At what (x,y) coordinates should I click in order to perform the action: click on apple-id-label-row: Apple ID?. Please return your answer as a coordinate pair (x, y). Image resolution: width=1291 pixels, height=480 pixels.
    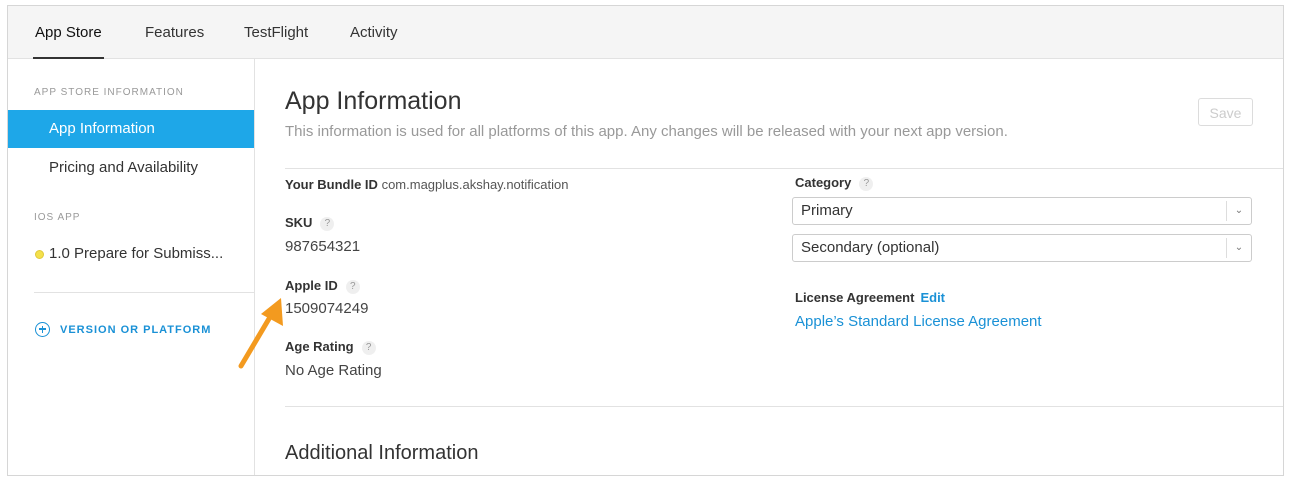
    Looking at the image, I should click on (322, 286).